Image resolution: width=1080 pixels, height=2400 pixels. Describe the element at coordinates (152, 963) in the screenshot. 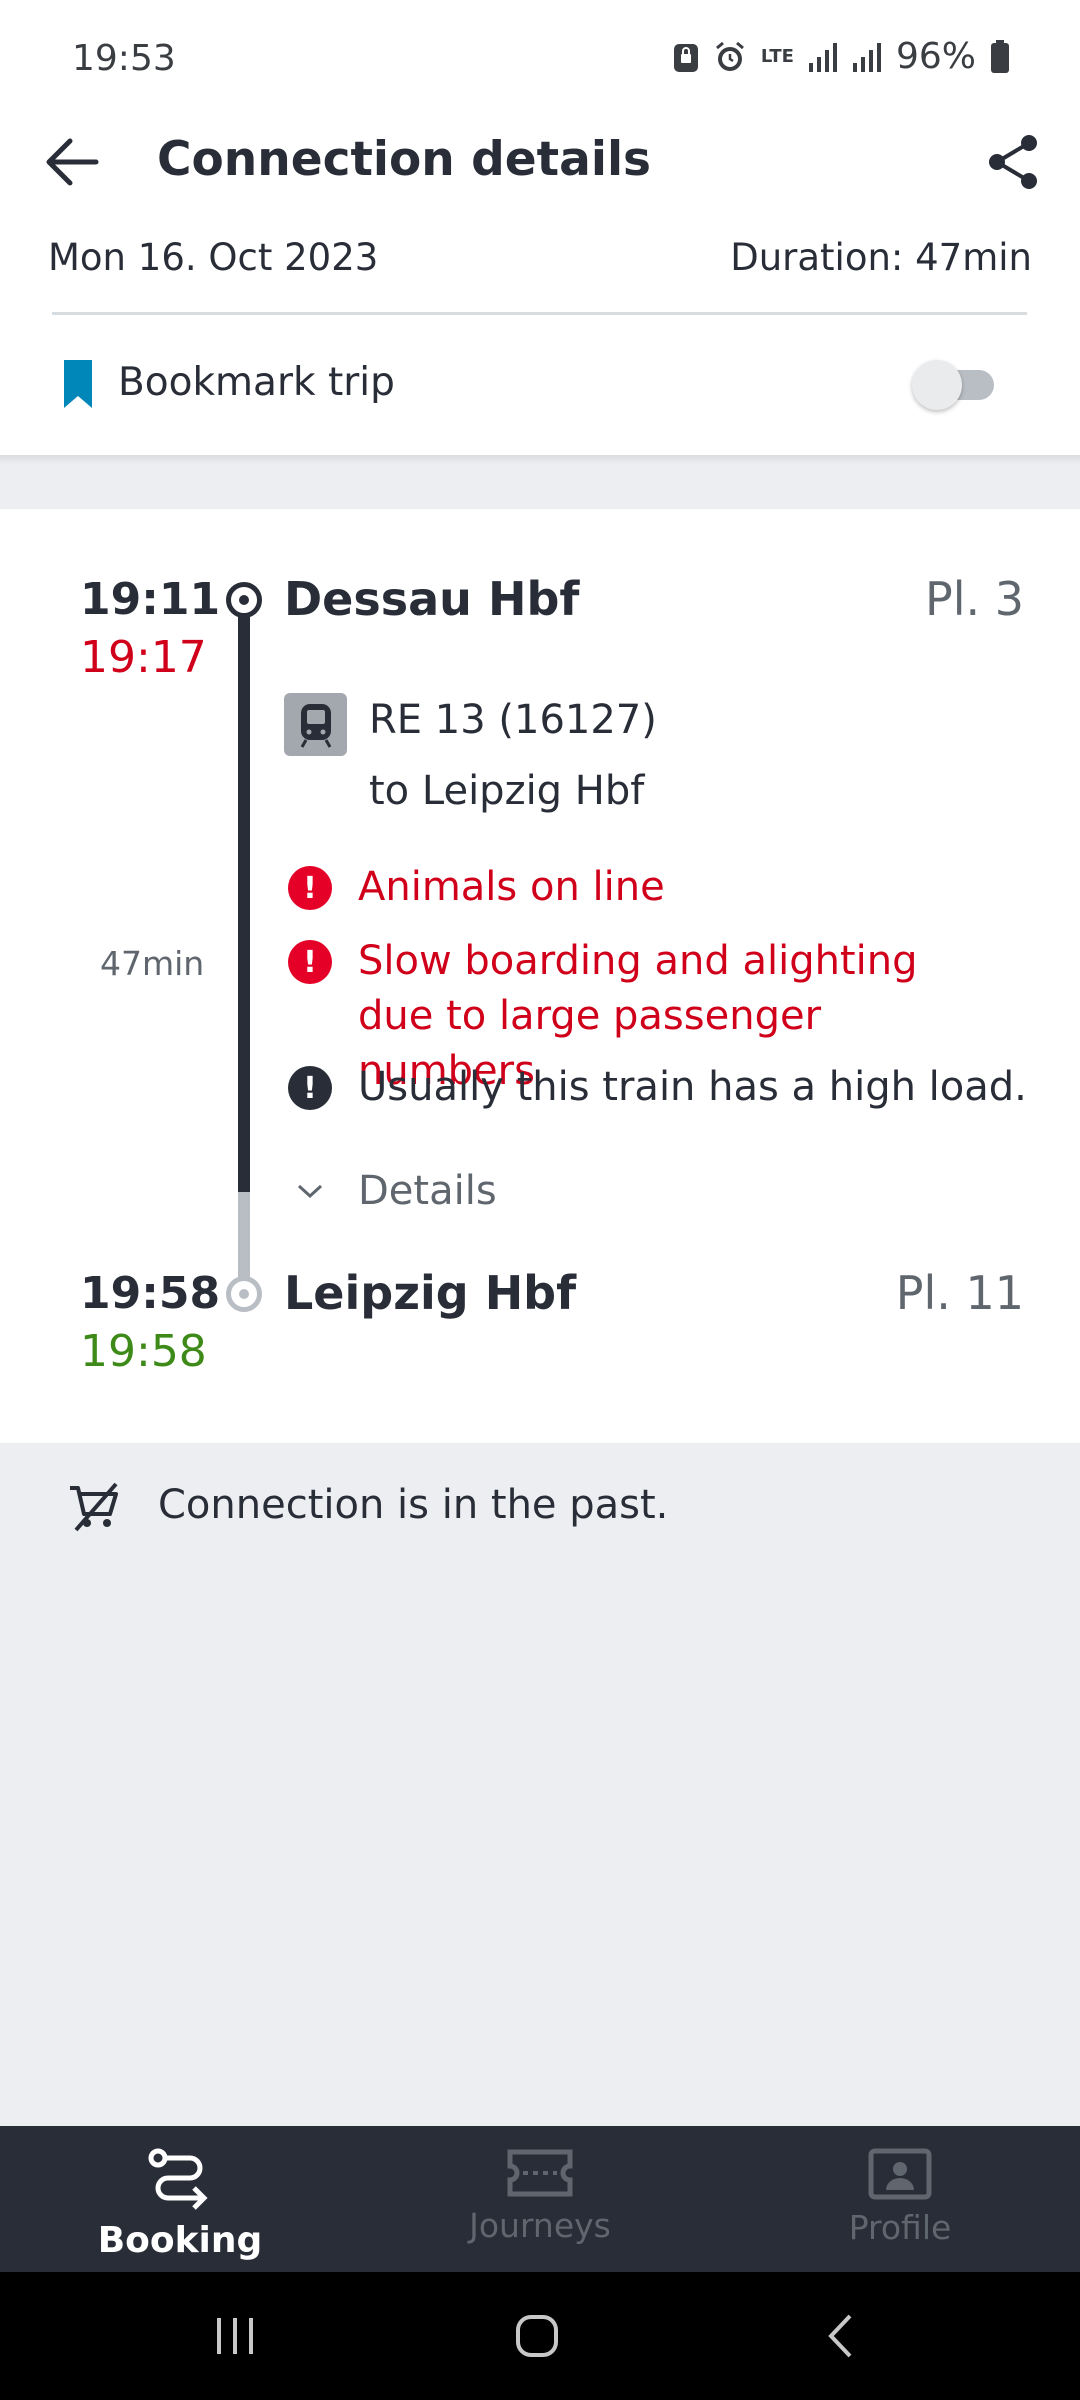

I see `leg-duration: 47min` at that location.